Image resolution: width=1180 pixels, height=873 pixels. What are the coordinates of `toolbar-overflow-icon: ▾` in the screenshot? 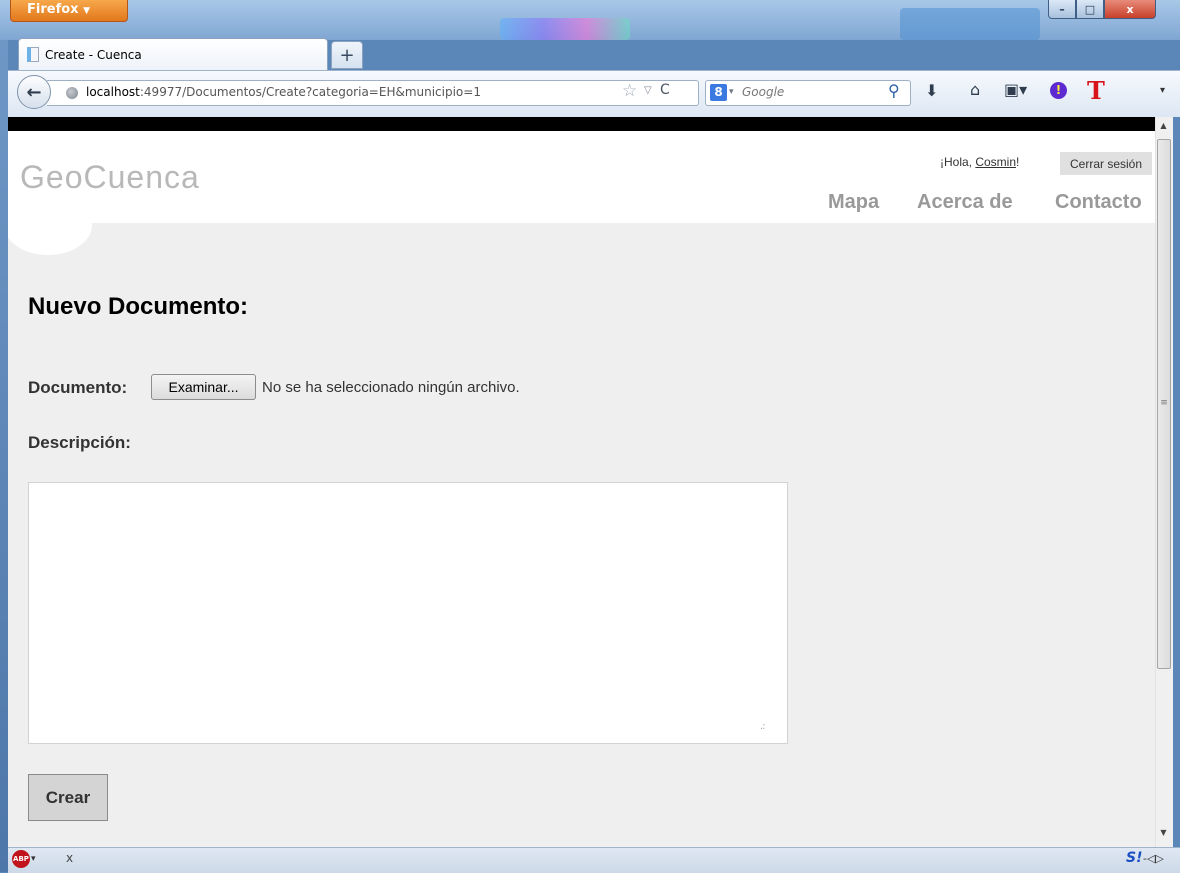 It's located at (1162, 90).